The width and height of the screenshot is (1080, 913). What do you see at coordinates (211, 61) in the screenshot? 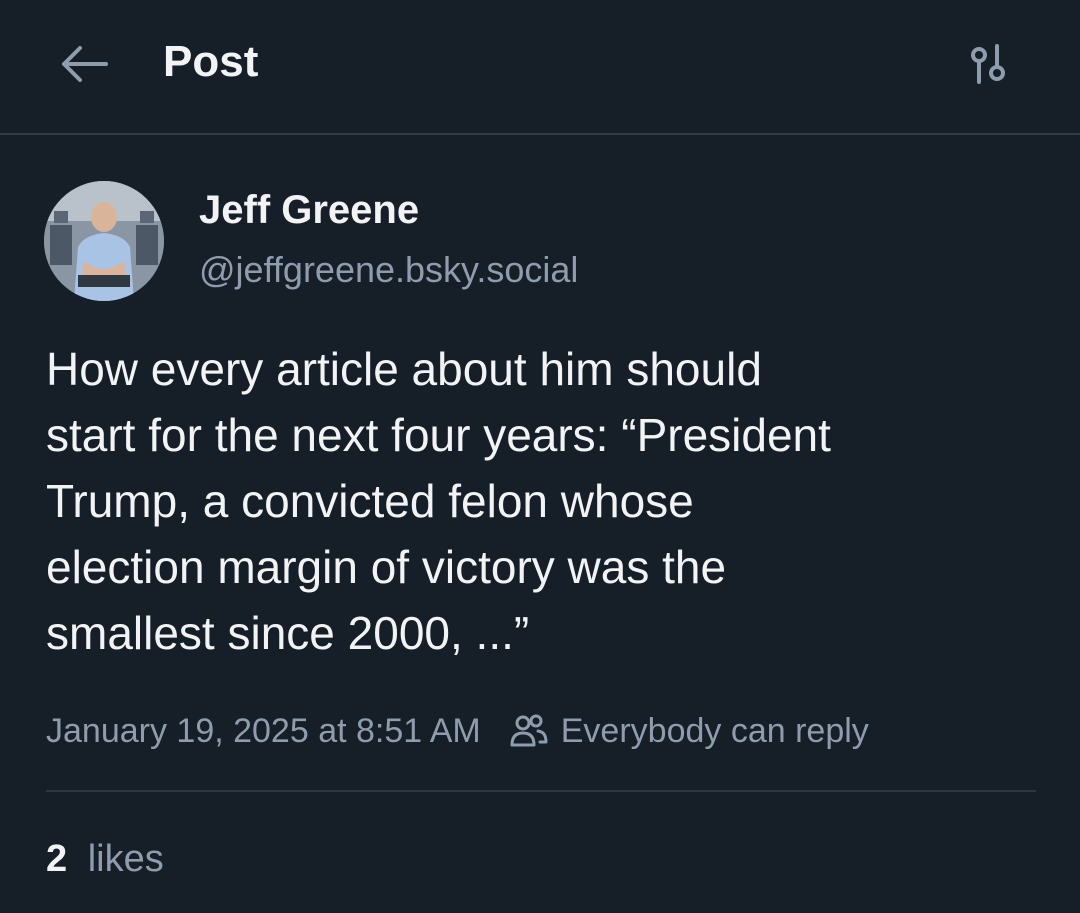
I see `page-title: Post` at bounding box center [211, 61].